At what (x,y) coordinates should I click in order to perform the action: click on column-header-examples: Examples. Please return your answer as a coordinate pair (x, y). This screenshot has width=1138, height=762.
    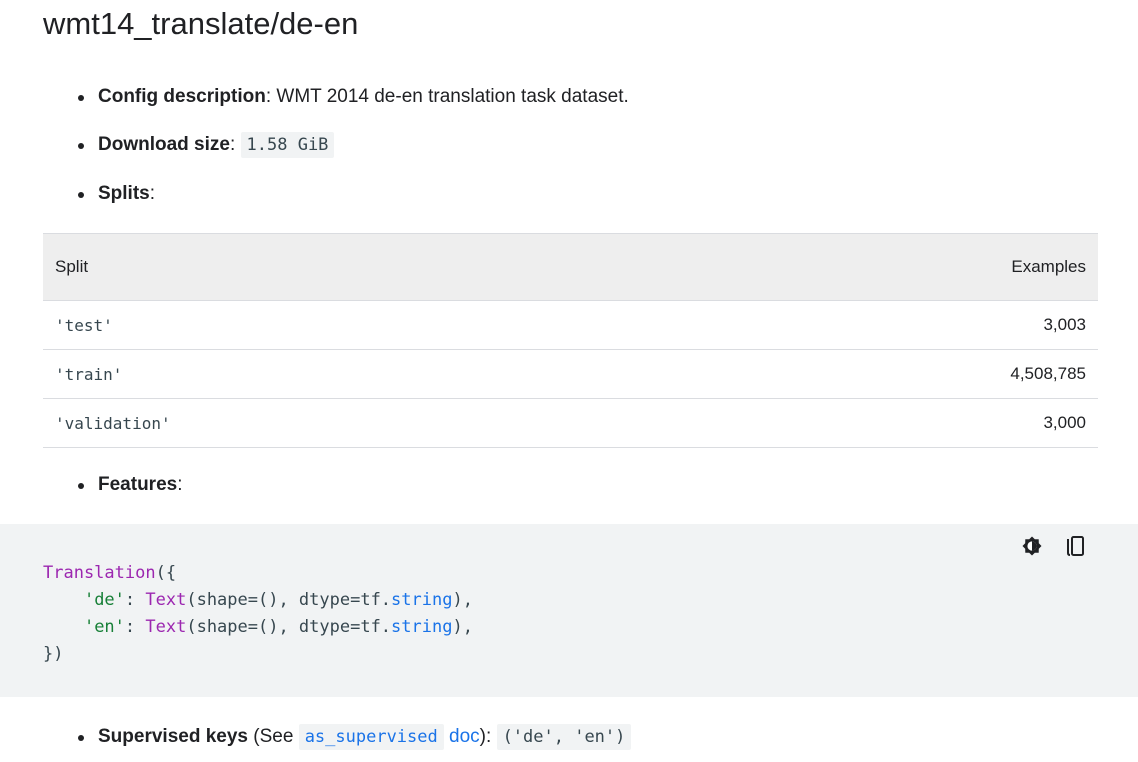
    Looking at the image, I should click on (878, 267).